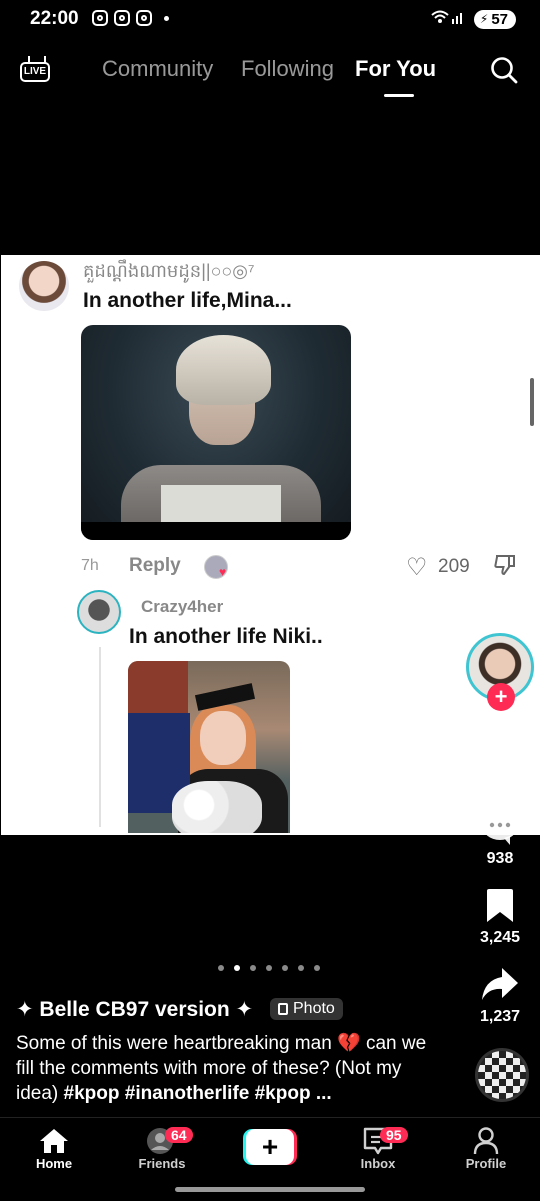  I want to click on battery-level: 57, so click(499, 19).